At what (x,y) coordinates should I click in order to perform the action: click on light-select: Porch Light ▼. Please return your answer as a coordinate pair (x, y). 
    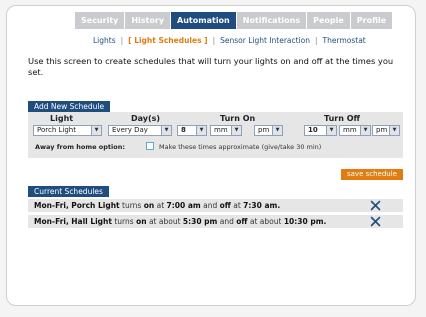
    Looking at the image, I should click on (67, 130).